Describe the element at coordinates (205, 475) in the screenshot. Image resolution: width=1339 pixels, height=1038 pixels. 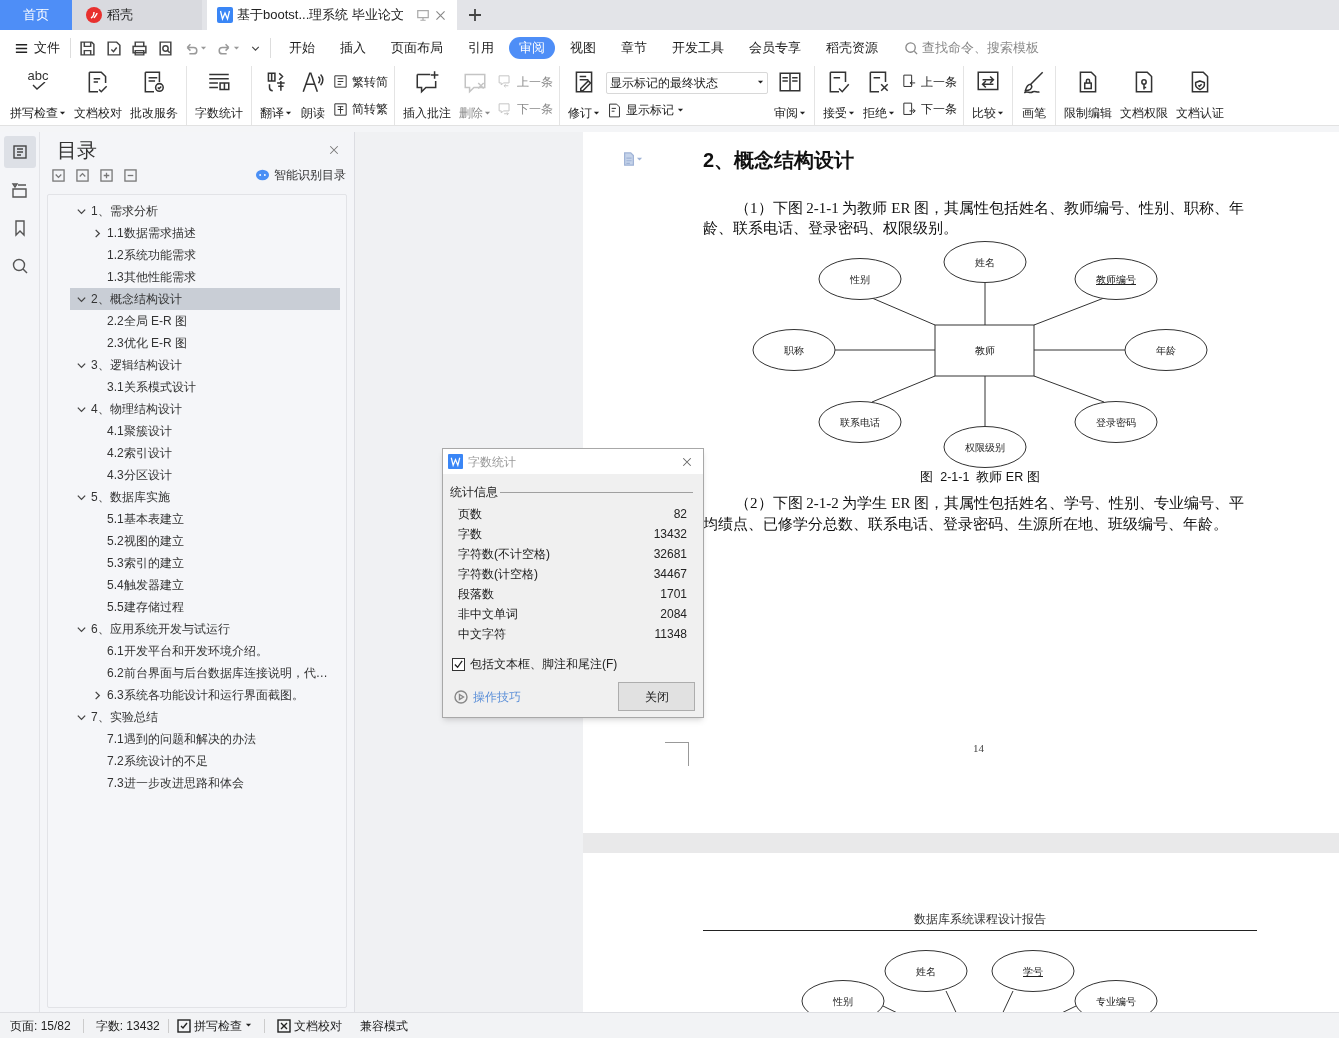
I see `toc-item: 4.3分区设计` at that location.